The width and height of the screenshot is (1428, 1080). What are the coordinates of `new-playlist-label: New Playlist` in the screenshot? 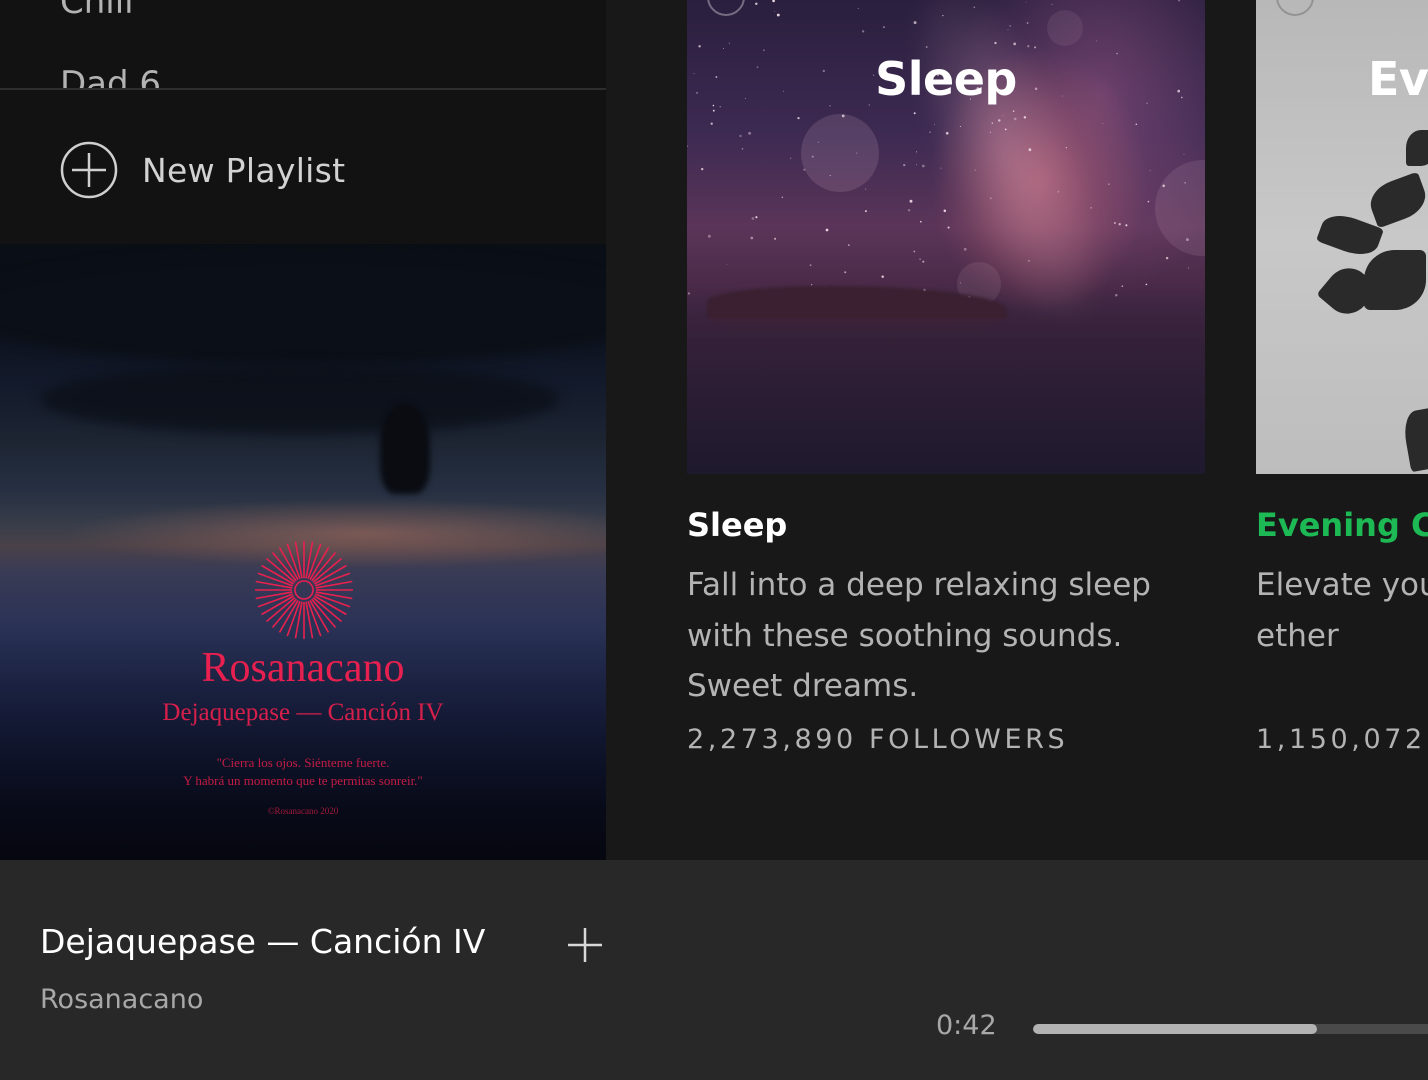 It's located at (244, 170).